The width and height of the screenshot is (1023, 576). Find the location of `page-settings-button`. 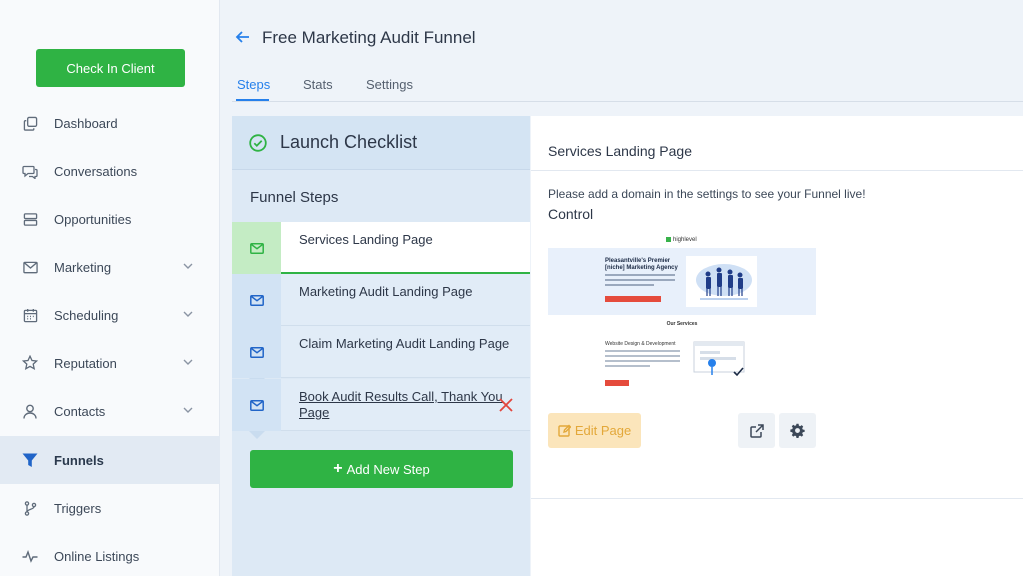

page-settings-button is located at coordinates (797, 430).